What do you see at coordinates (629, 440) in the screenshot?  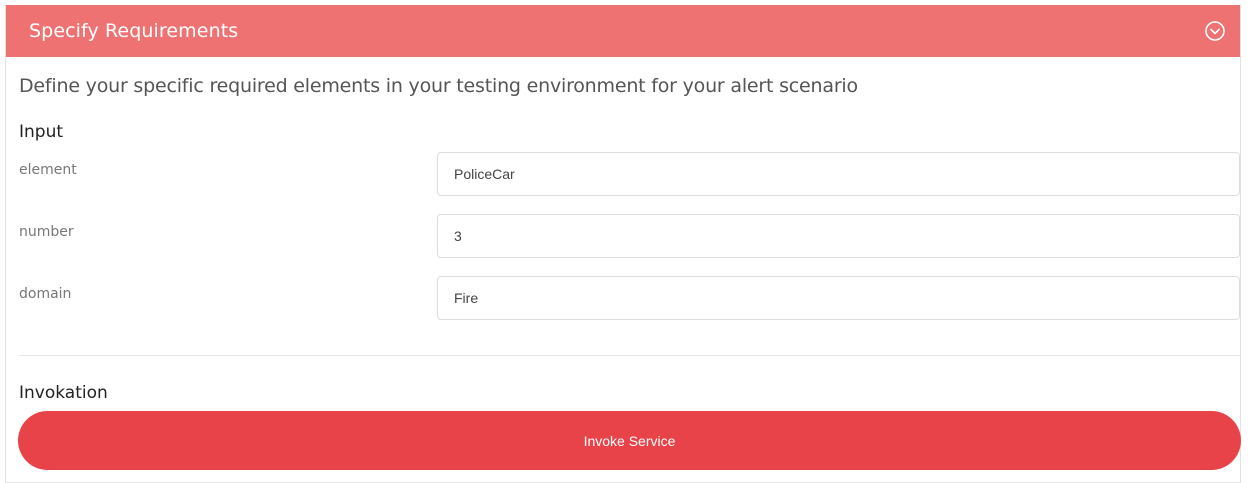 I see `invoke-service-button: Invoke Service` at bounding box center [629, 440].